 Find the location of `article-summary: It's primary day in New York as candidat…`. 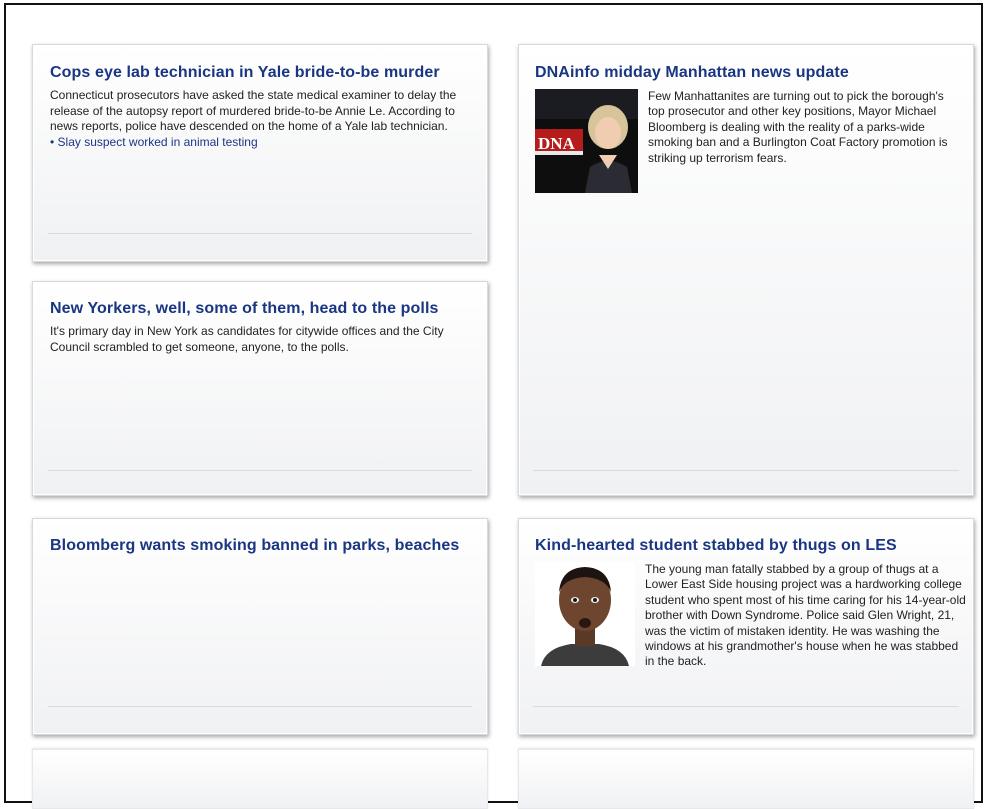

article-summary: It's primary day in New York as candidat… is located at coordinates (247, 339).